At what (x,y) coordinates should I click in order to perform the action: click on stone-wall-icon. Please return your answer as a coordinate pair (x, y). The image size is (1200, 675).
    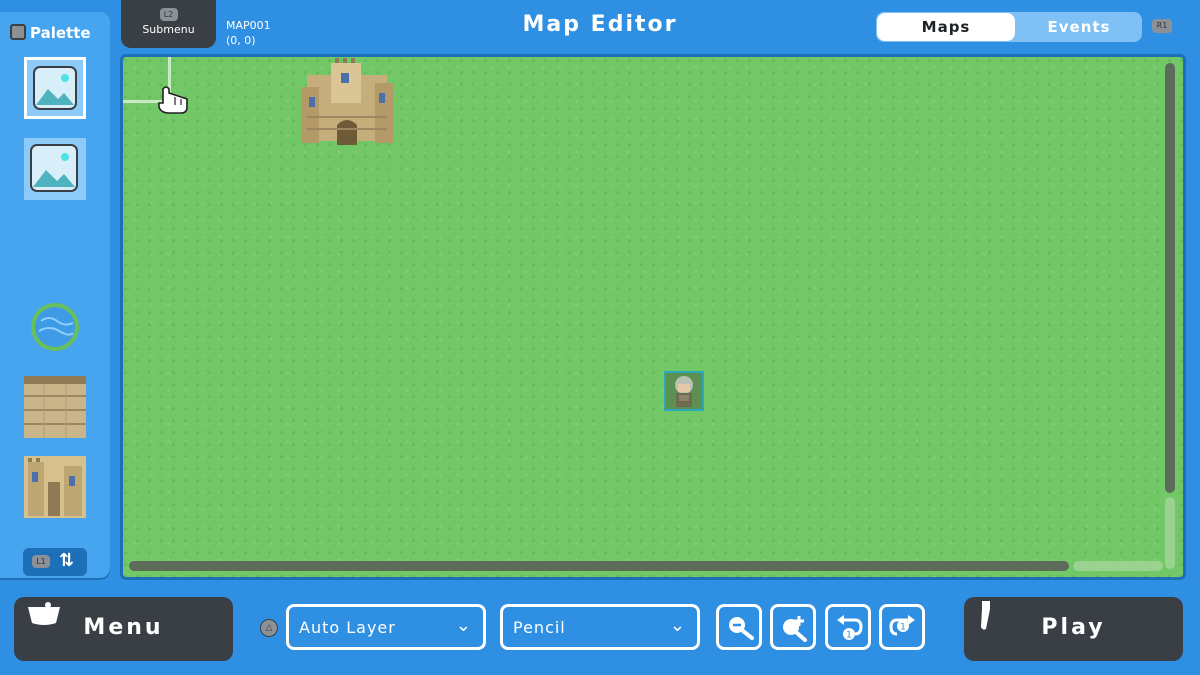
    Looking at the image, I should click on (55, 407).